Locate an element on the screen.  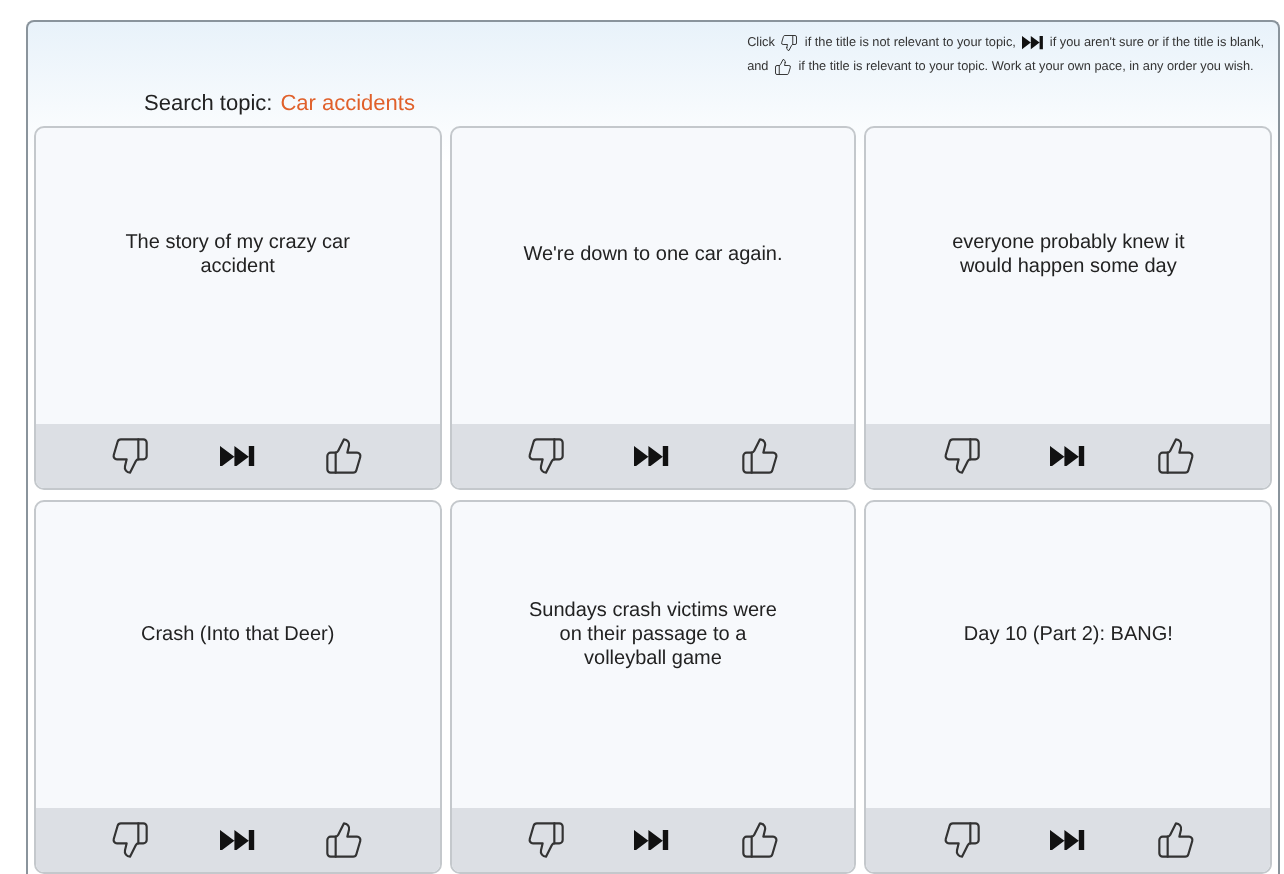
card-title: Sundays crash victims were on their passage to a volleyball game is located at coordinates (653, 635).